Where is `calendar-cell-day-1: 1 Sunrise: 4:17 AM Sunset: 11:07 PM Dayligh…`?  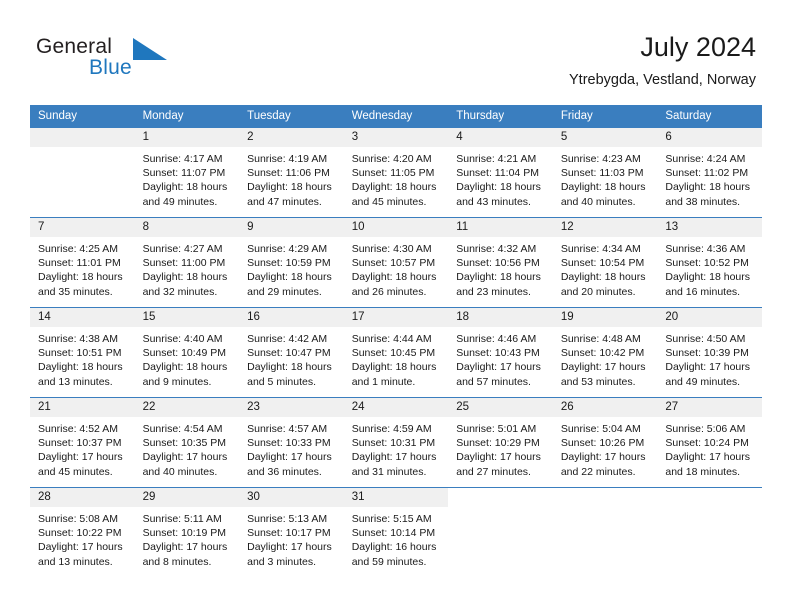 calendar-cell-day-1: 1 Sunrise: 4:17 AM Sunset: 11:07 PM Dayligh… is located at coordinates (187, 172).